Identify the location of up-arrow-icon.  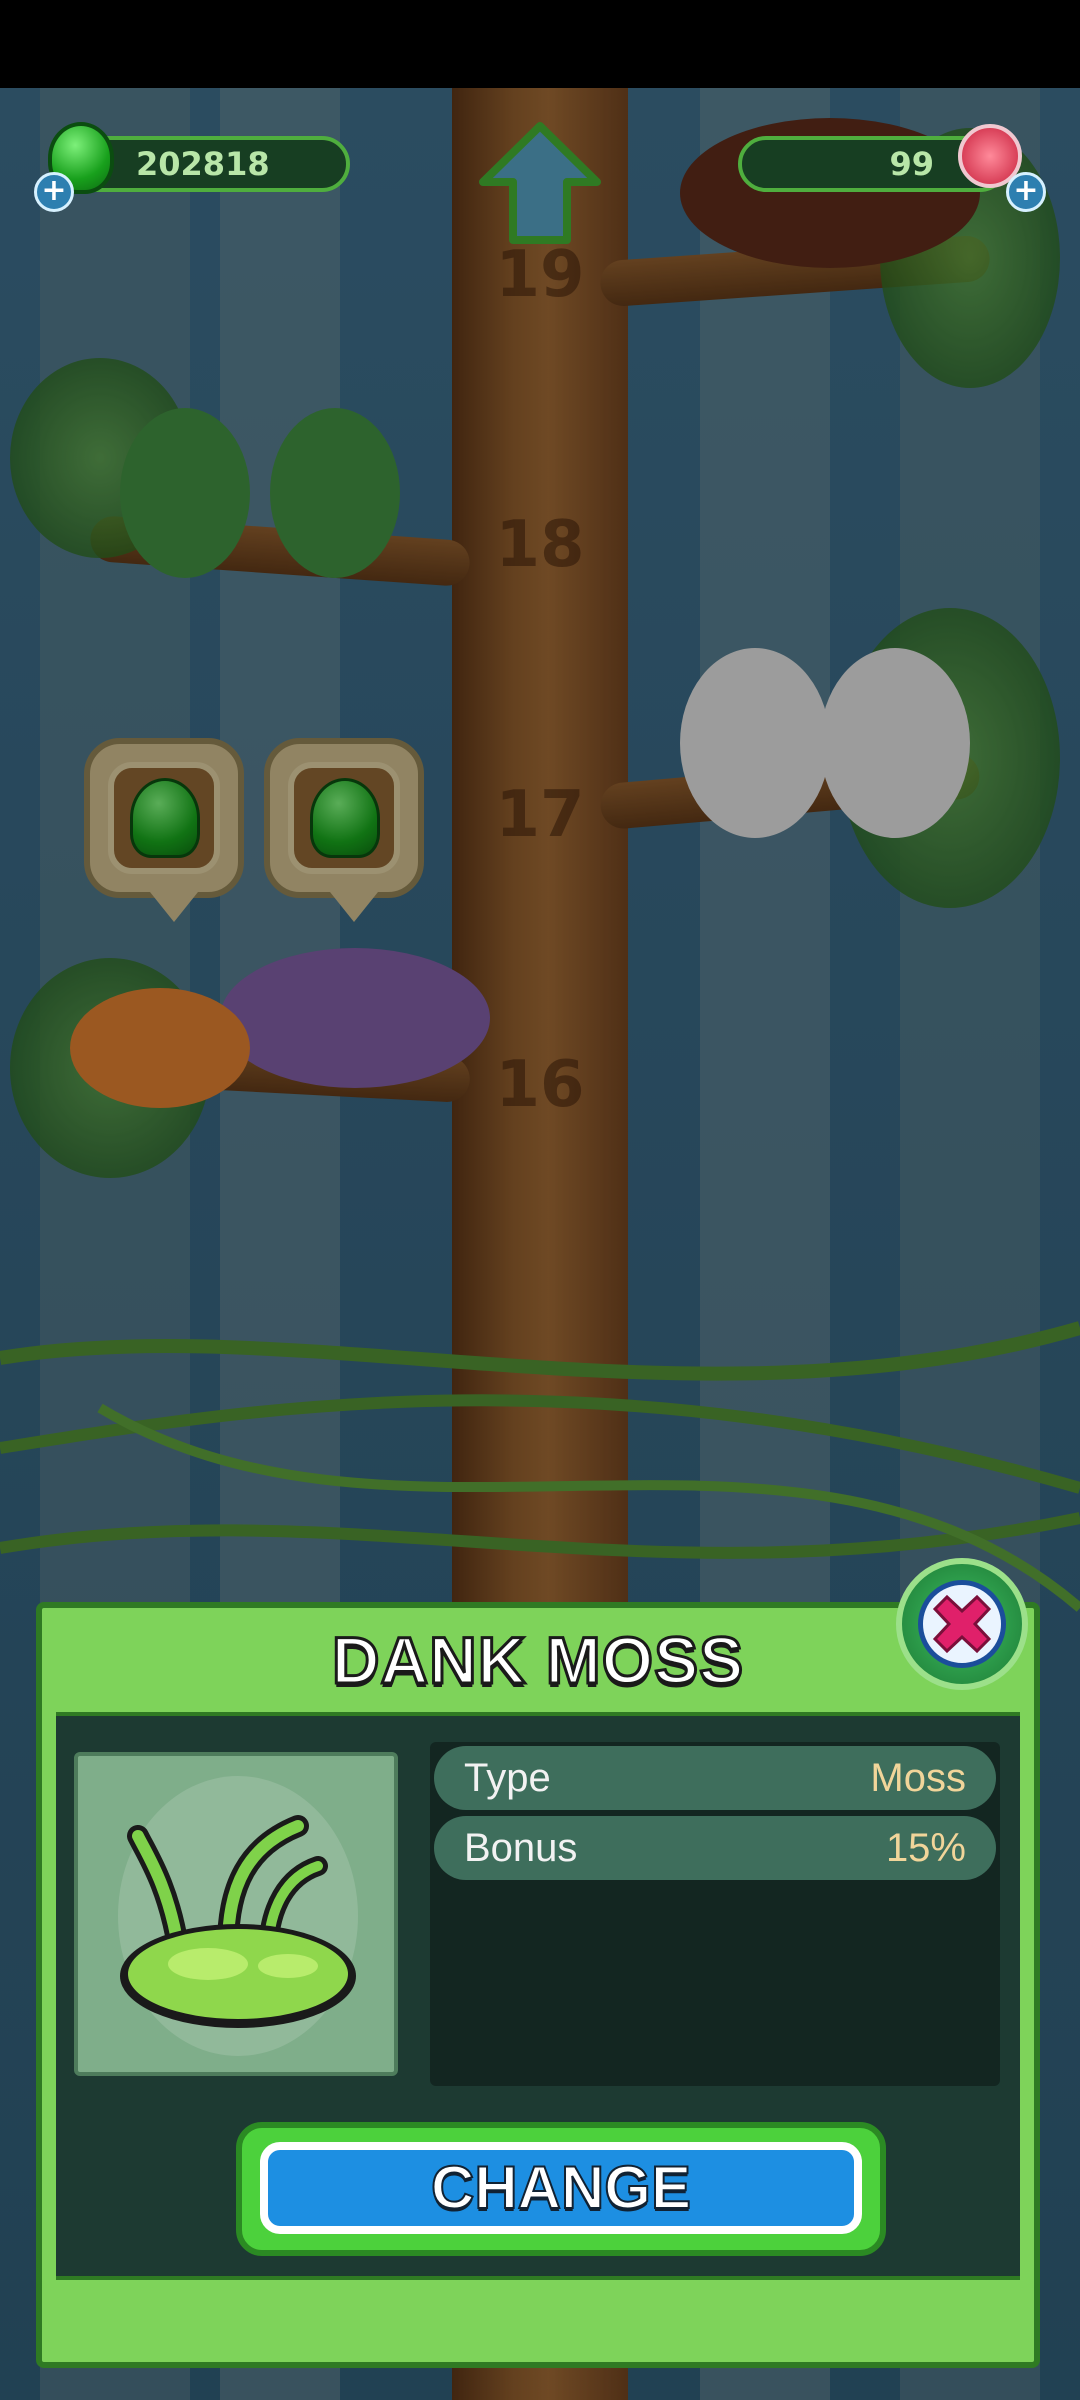
(540, 183).